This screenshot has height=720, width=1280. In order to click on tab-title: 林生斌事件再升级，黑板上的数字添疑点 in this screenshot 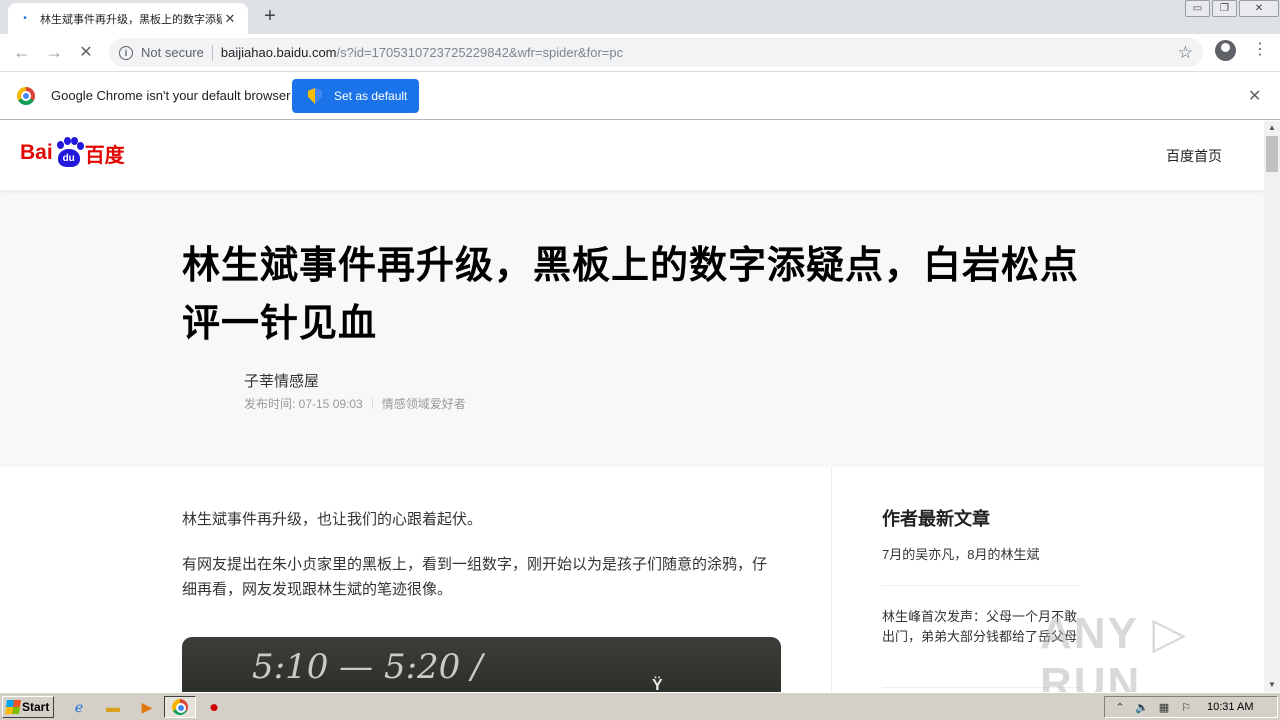, I will do `click(131, 19)`.